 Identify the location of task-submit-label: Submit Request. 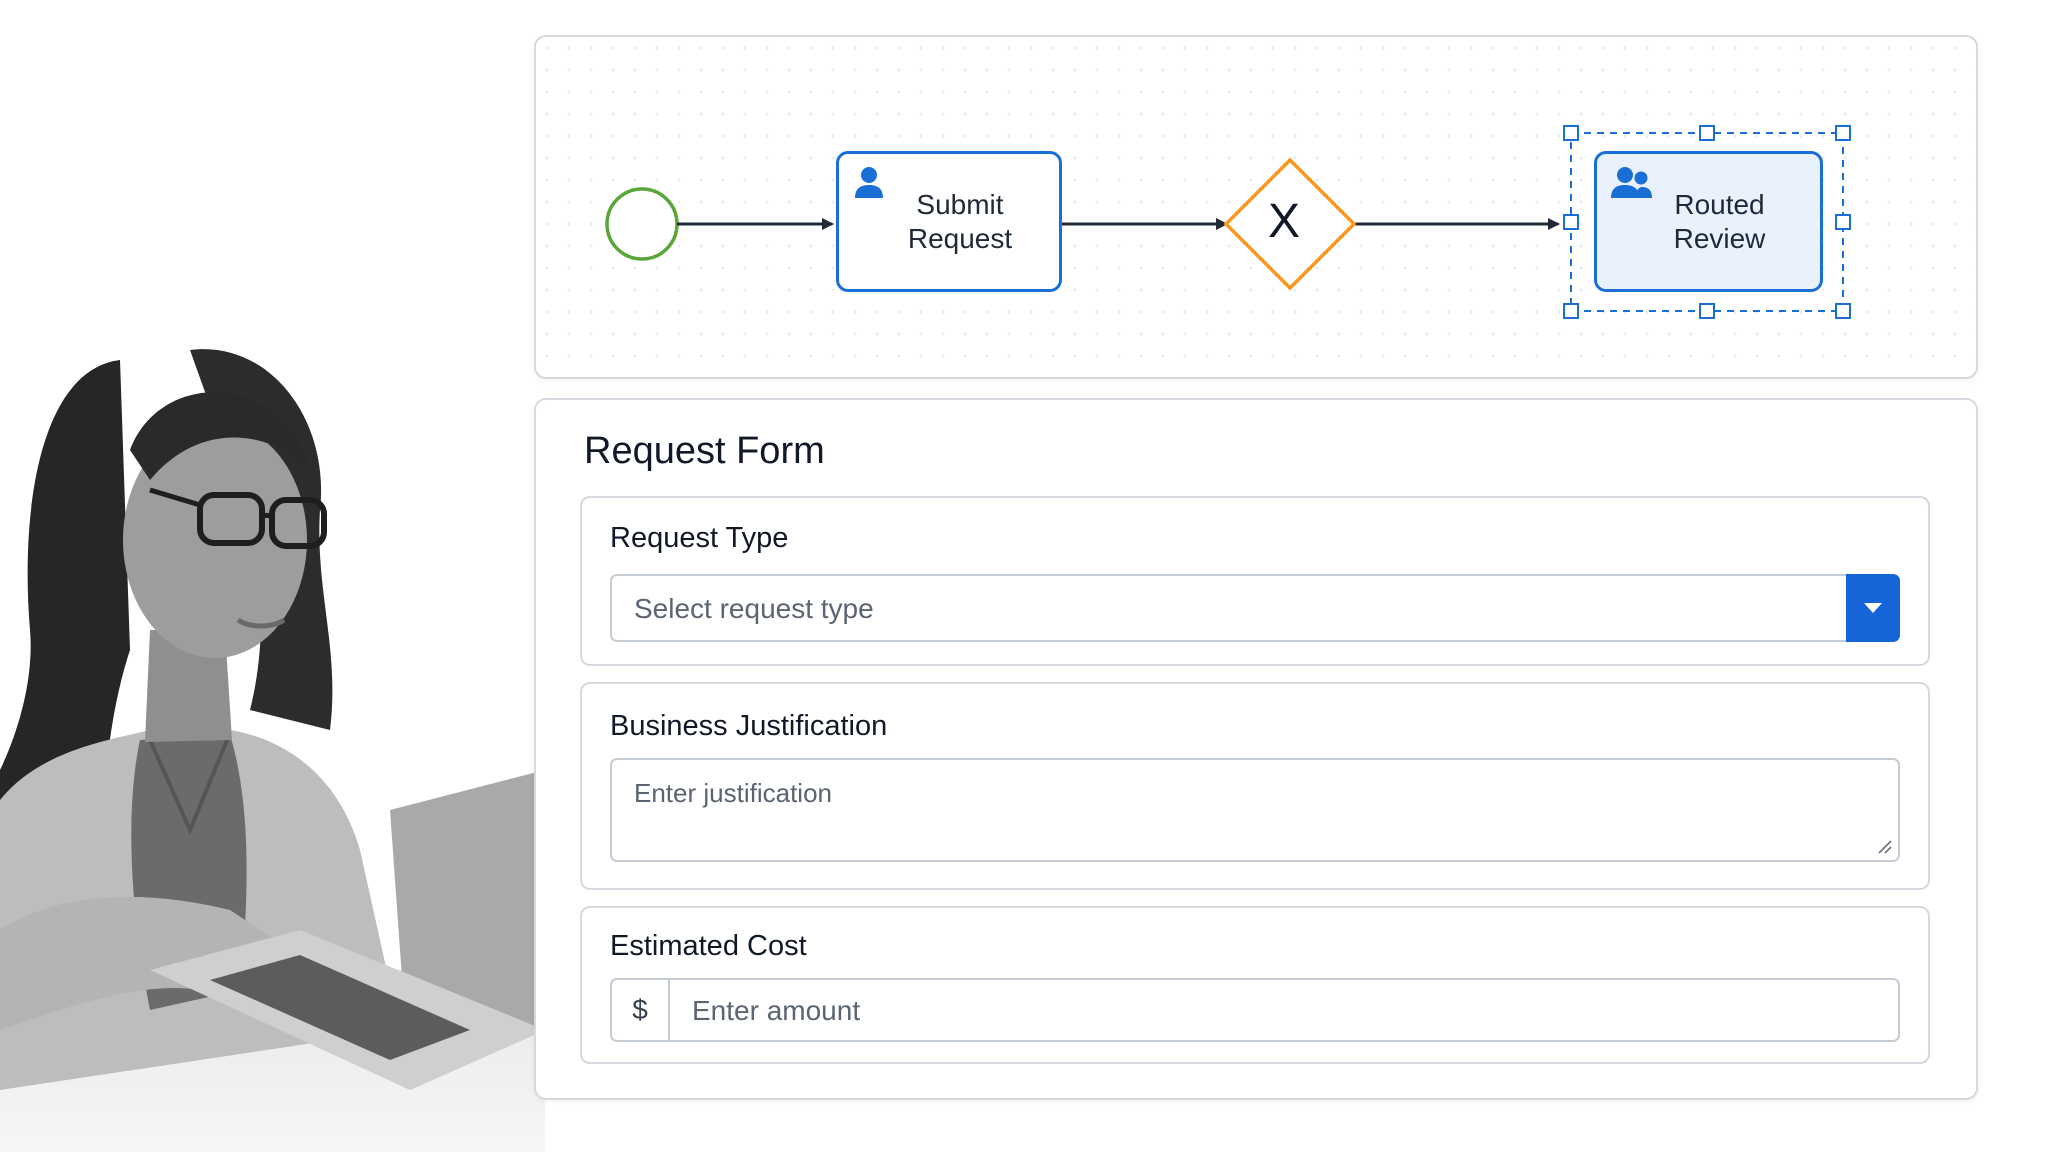
(960, 221).